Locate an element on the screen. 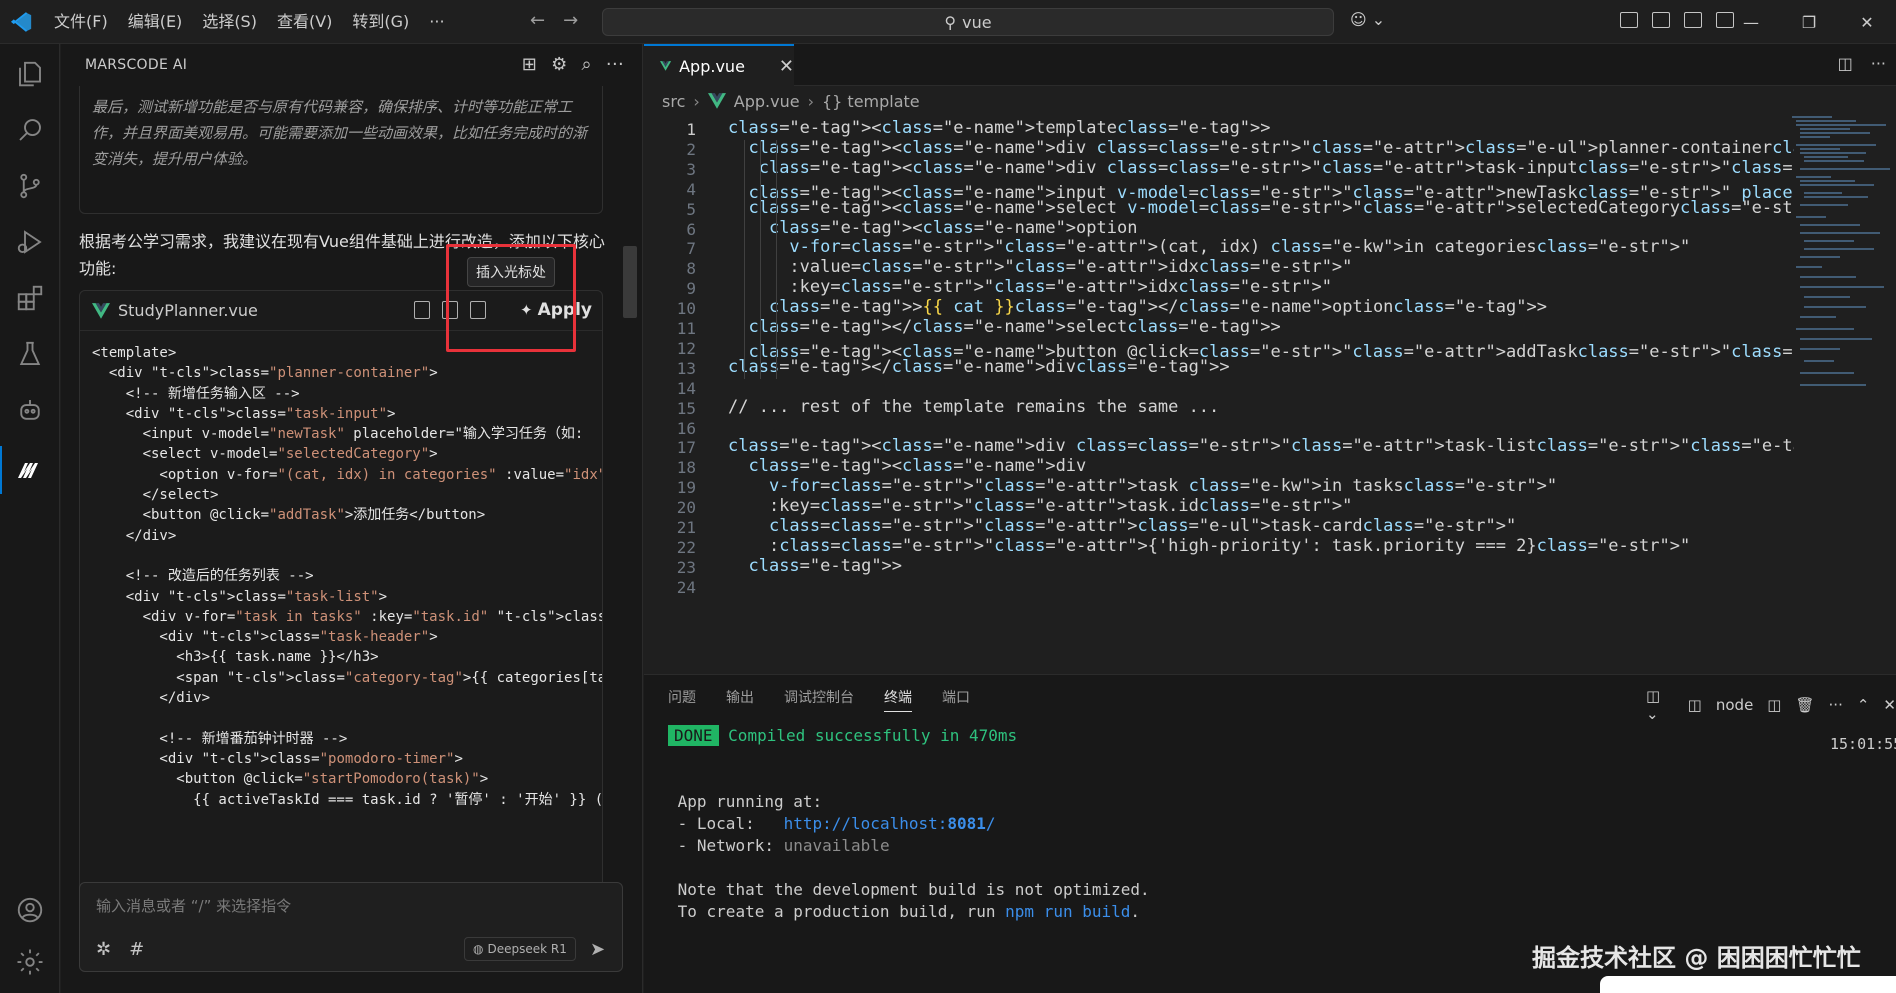 This screenshot has width=1896, height=993. terminal-name: node is located at coordinates (1734, 705).